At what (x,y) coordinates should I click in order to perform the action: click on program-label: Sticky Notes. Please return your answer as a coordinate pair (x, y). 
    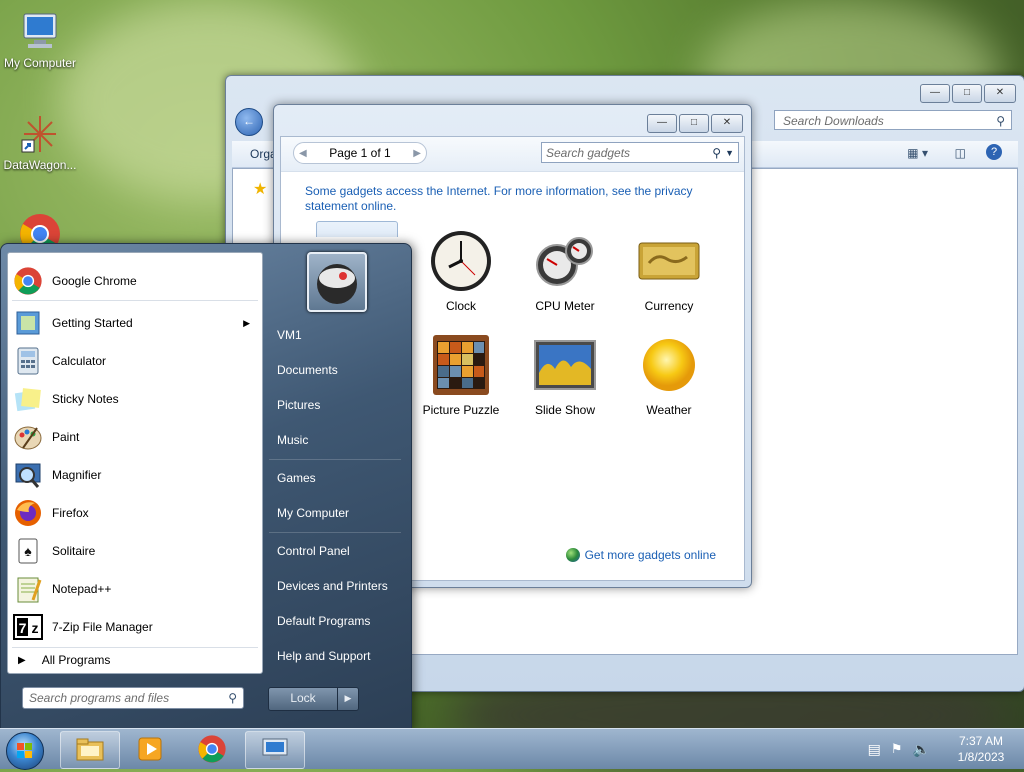
    Looking at the image, I should click on (85, 399).